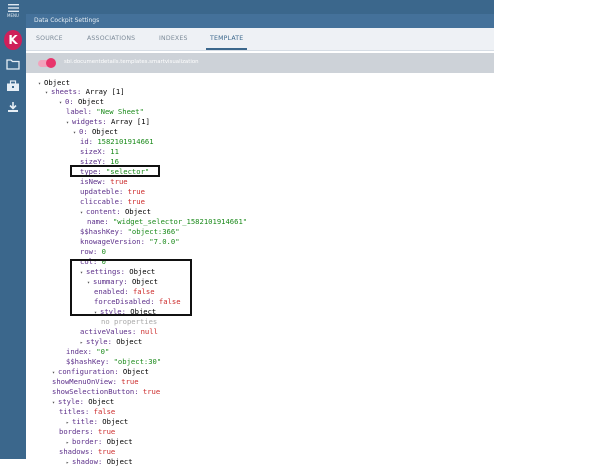 The image size is (600, 468). I want to click on tree-key: widgets, so click(87, 121).